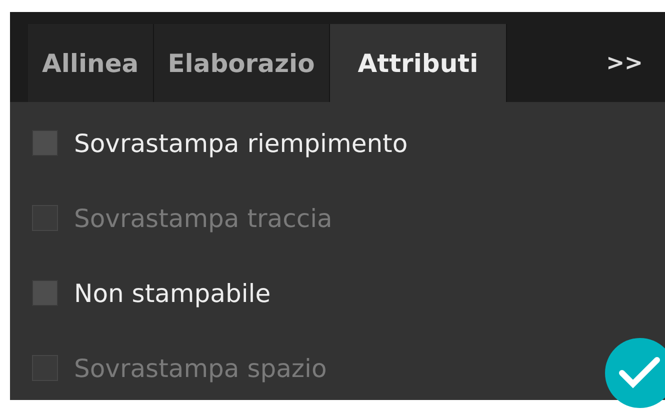  Describe the element at coordinates (200, 368) in the screenshot. I see `checkbox-label: Sovrastampa spazio` at that location.